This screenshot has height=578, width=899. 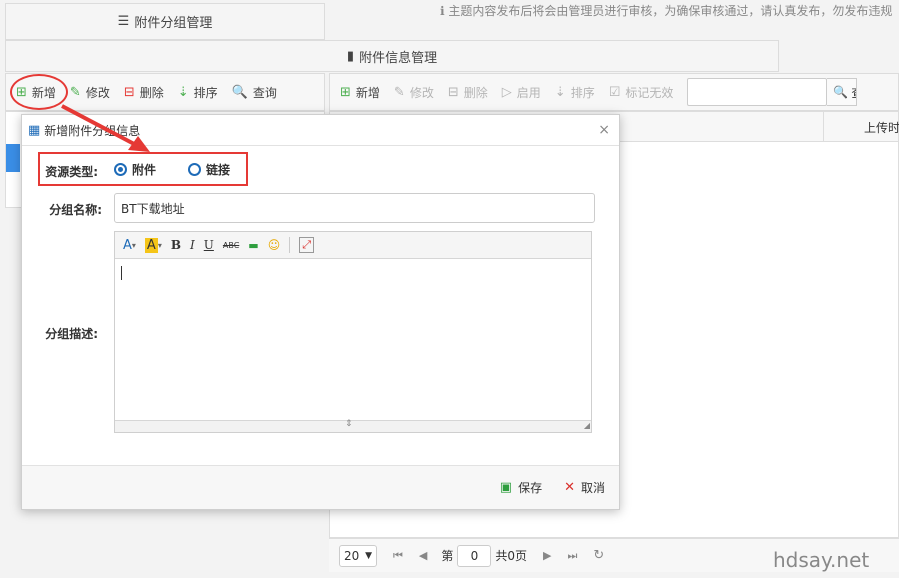 What do you see at coordinates (511, 556) in the screenshot?
I see `page-total: 共0页` at bounding box center [511, 556].